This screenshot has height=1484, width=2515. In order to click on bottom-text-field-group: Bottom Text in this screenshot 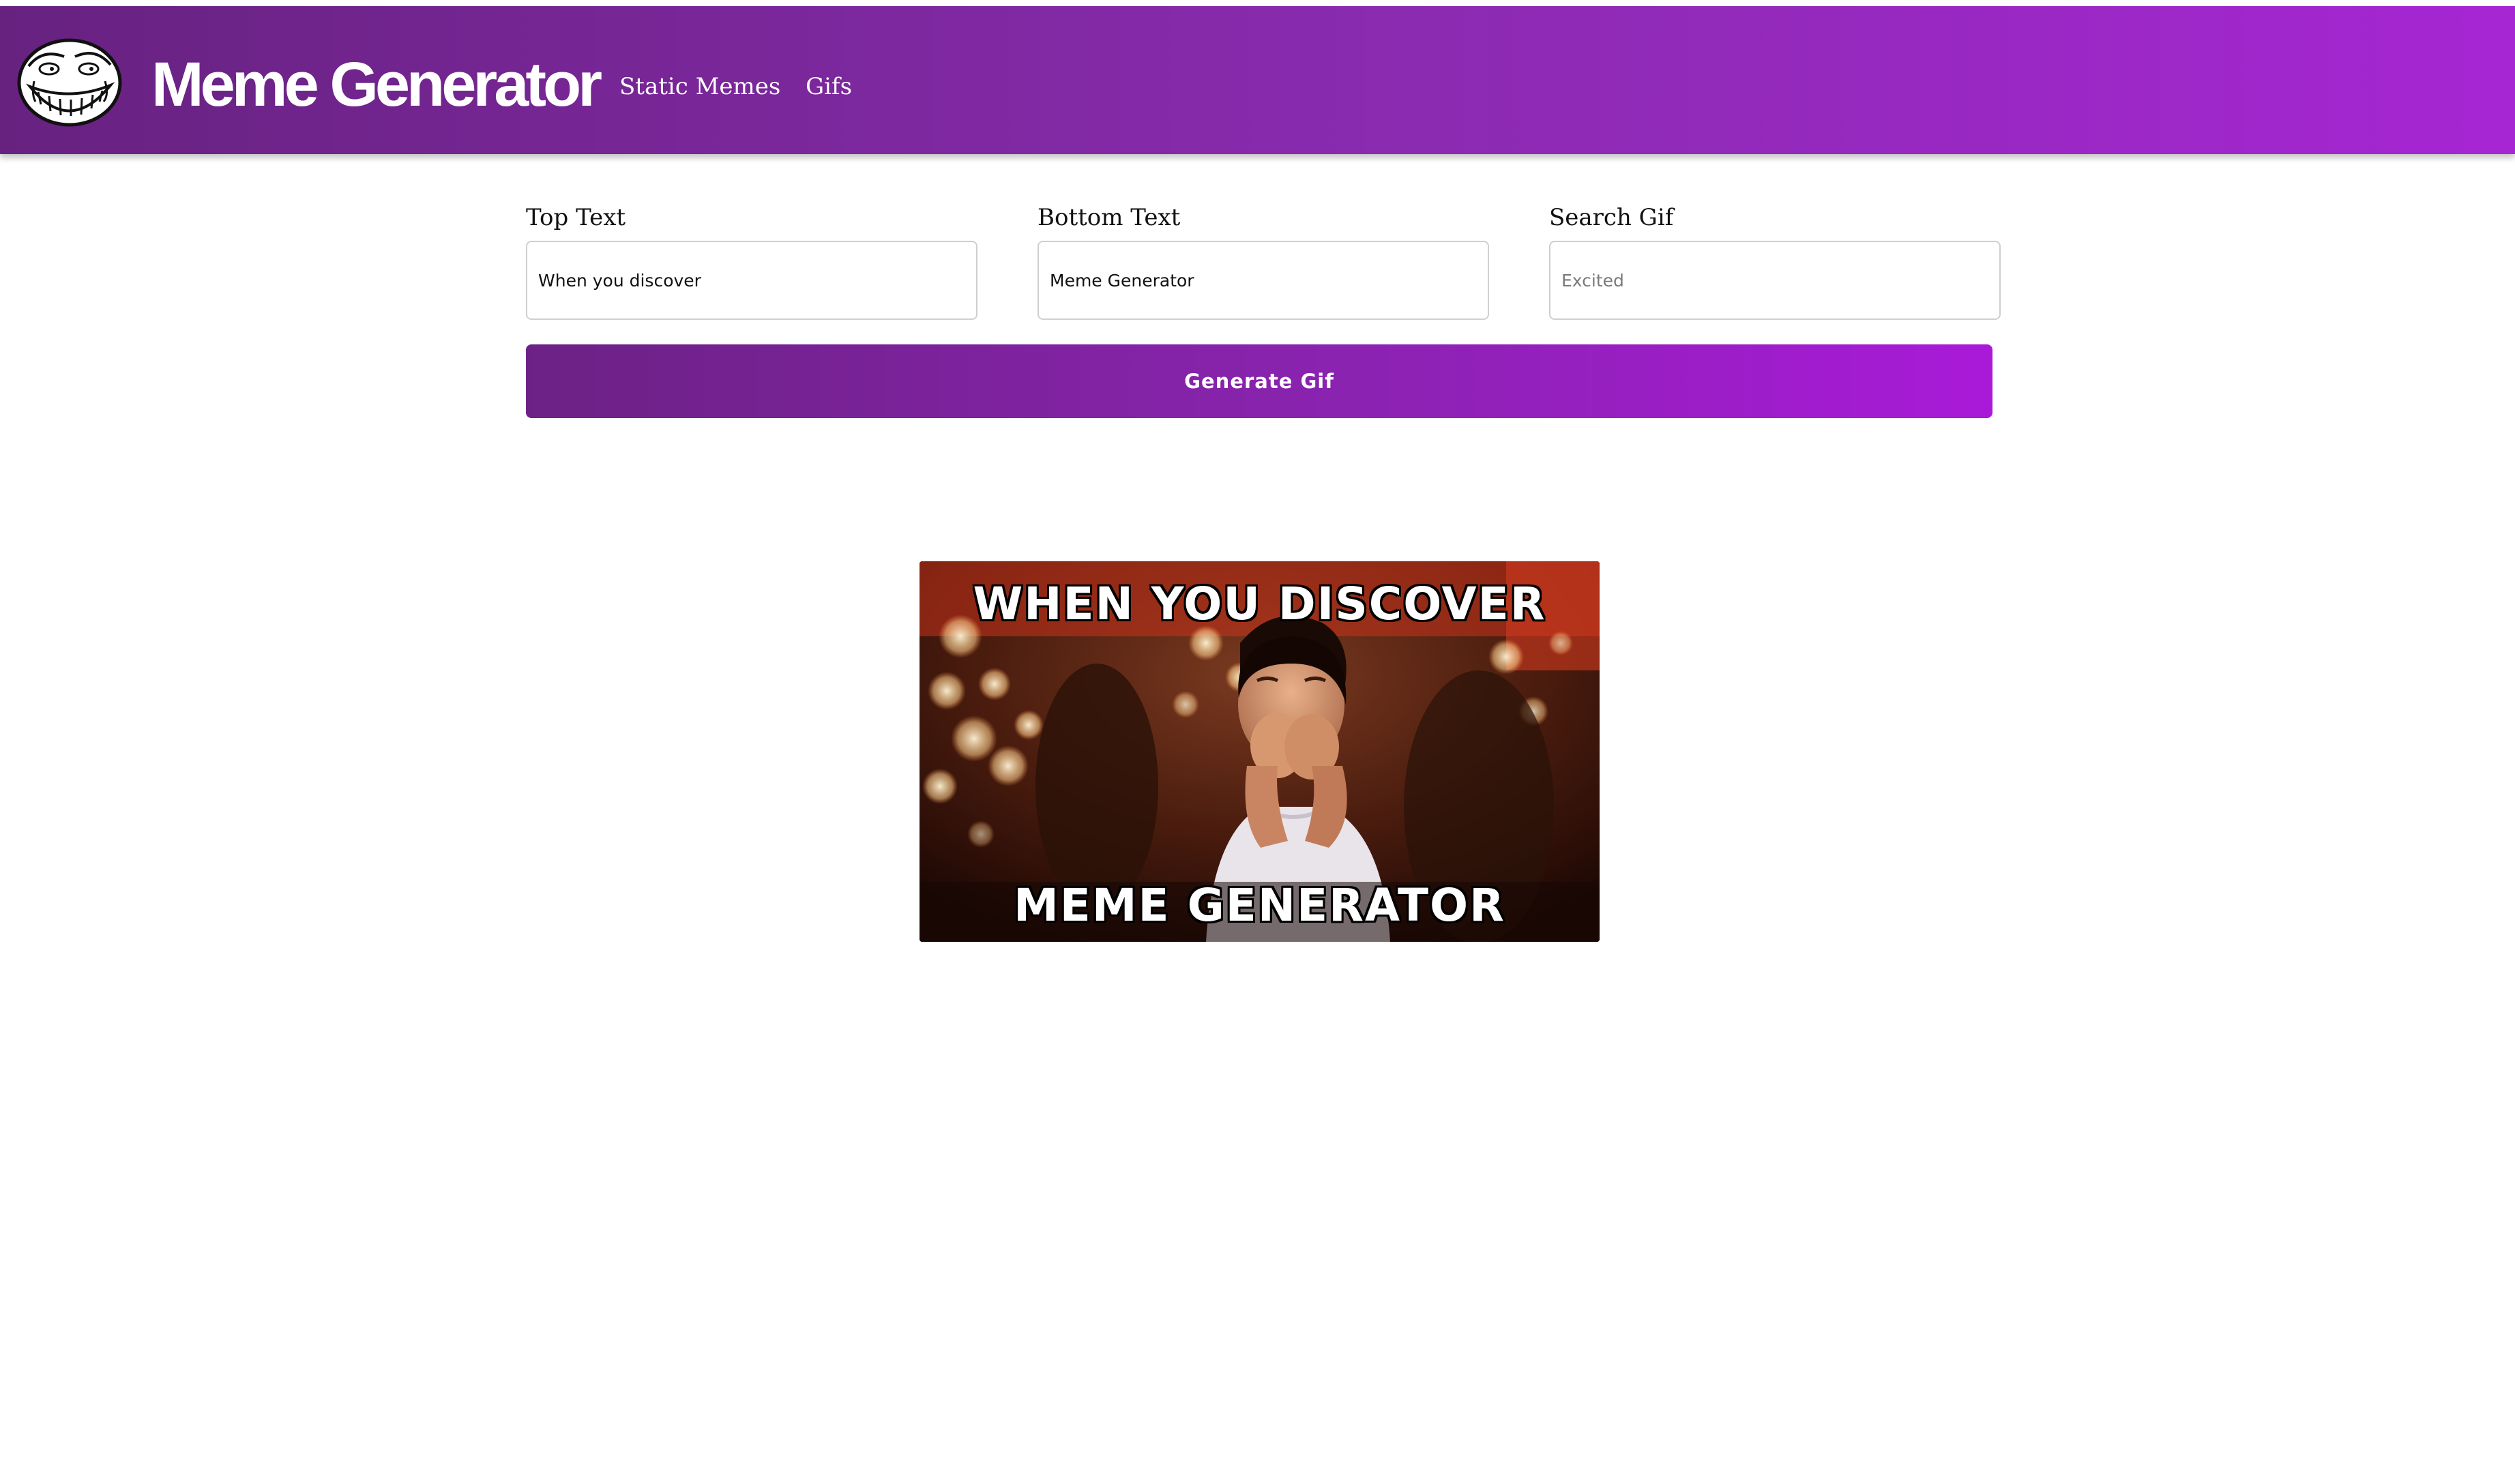, I will do `click(1264, 260)`.